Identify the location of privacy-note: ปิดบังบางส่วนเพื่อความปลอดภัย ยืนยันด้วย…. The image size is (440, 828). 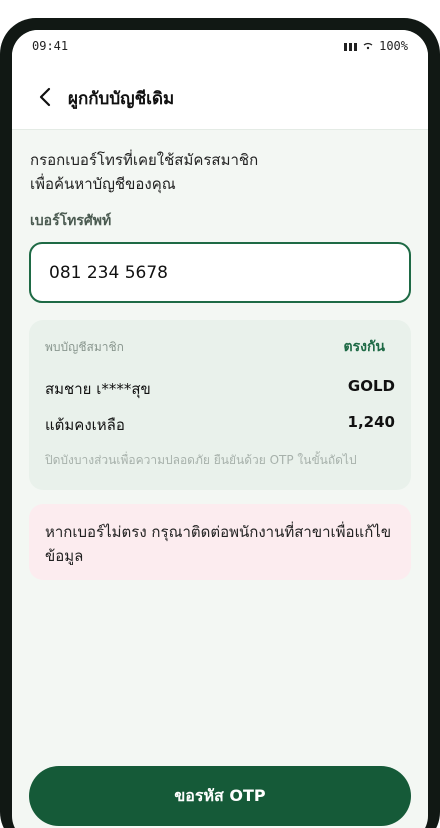
(201, 460).